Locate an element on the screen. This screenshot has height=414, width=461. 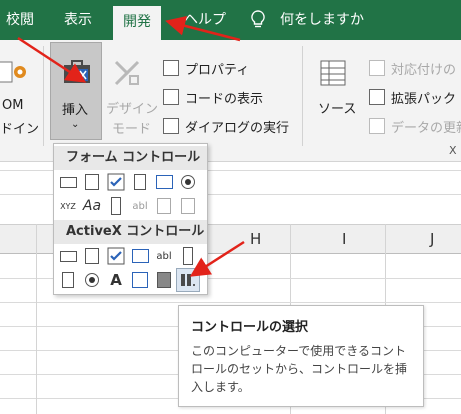
activex-listbox-control is located at coordinates (140, 256).